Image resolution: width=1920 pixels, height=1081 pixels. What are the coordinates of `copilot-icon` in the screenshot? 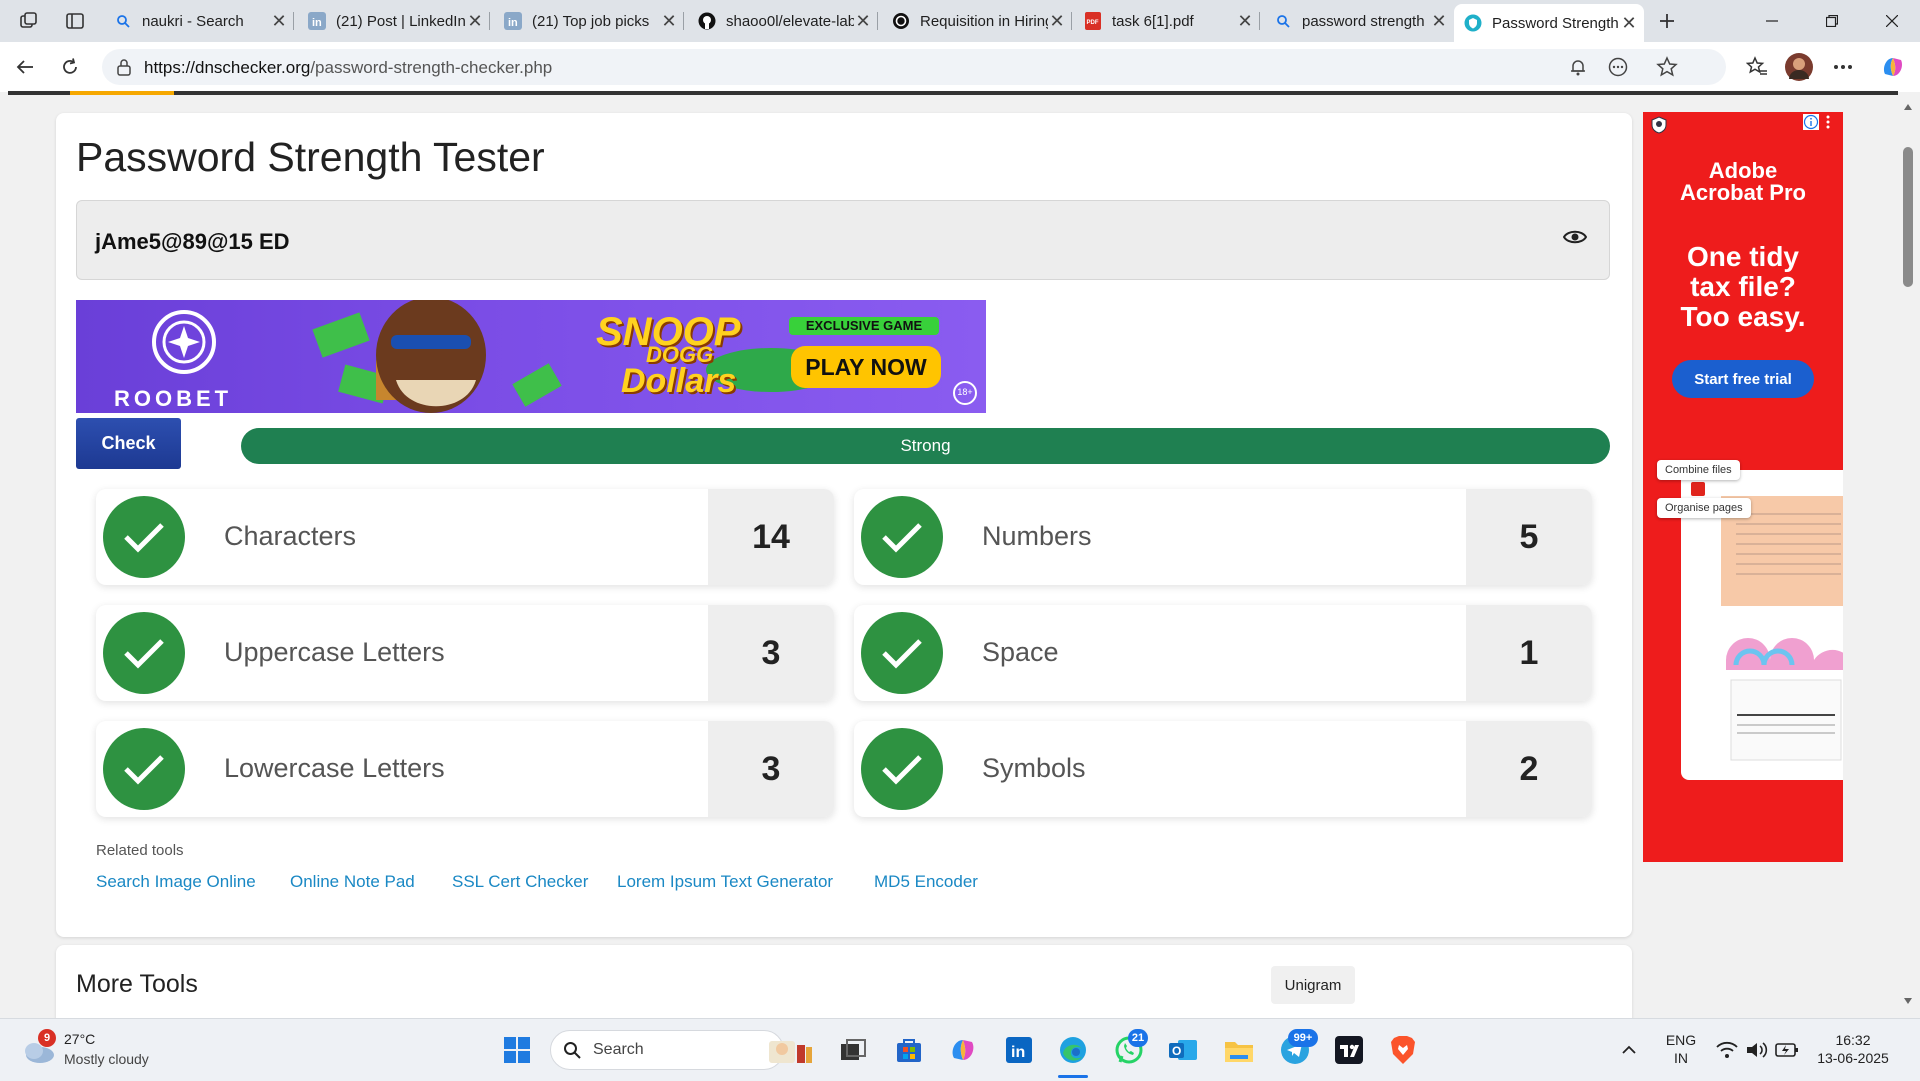 It's located at (1893, 67).